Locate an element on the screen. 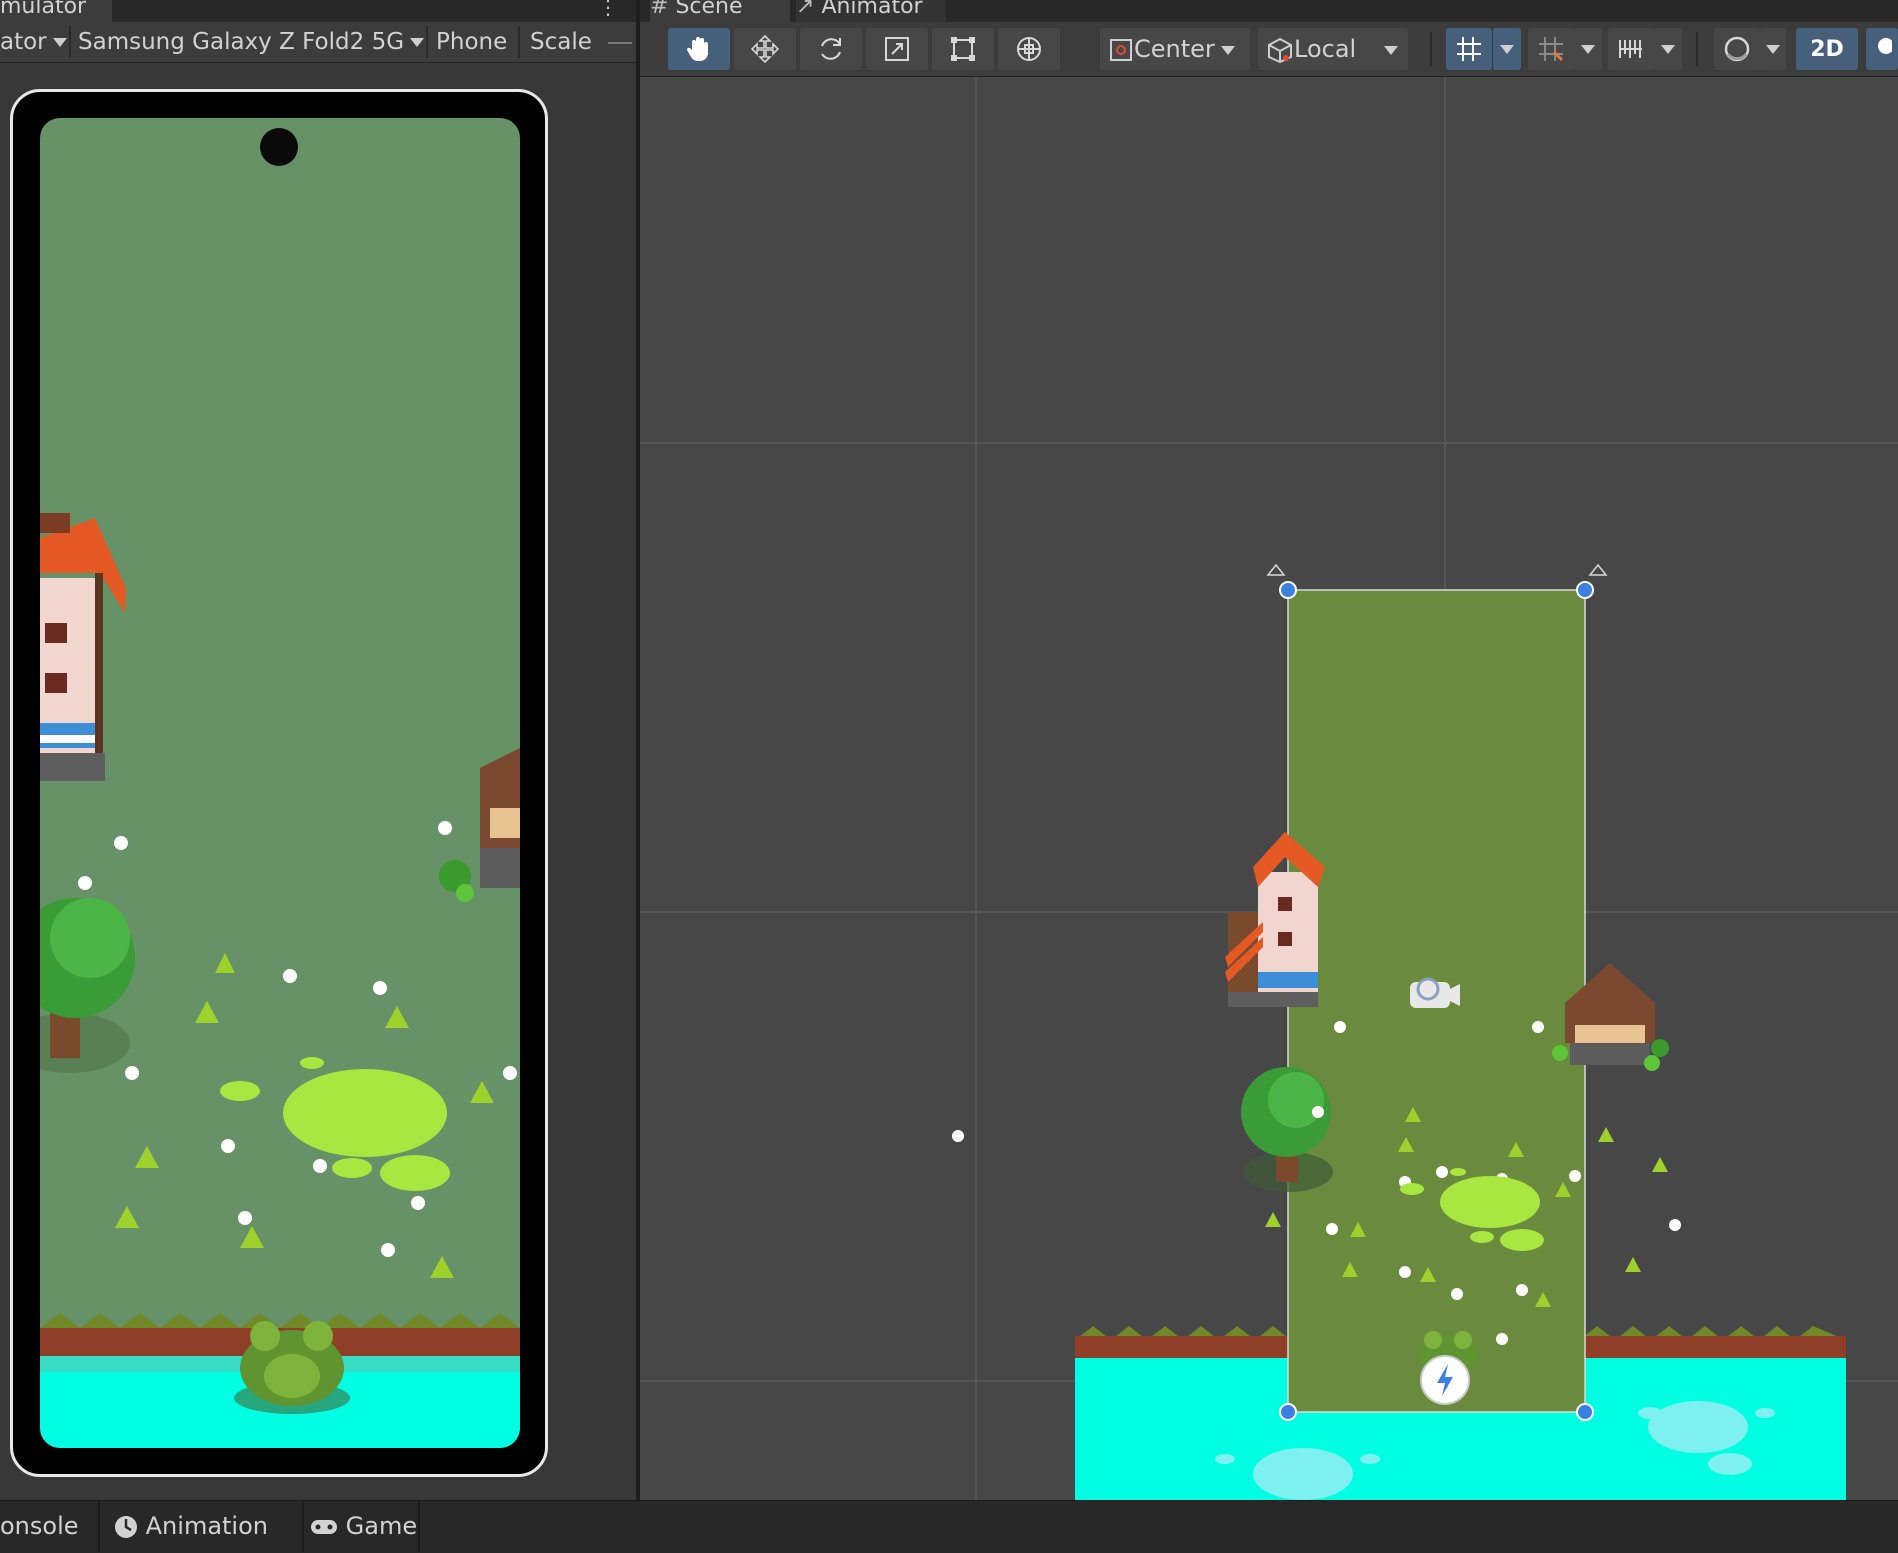  grid-snapping-dropdown is located at coordinates (1588, 49).